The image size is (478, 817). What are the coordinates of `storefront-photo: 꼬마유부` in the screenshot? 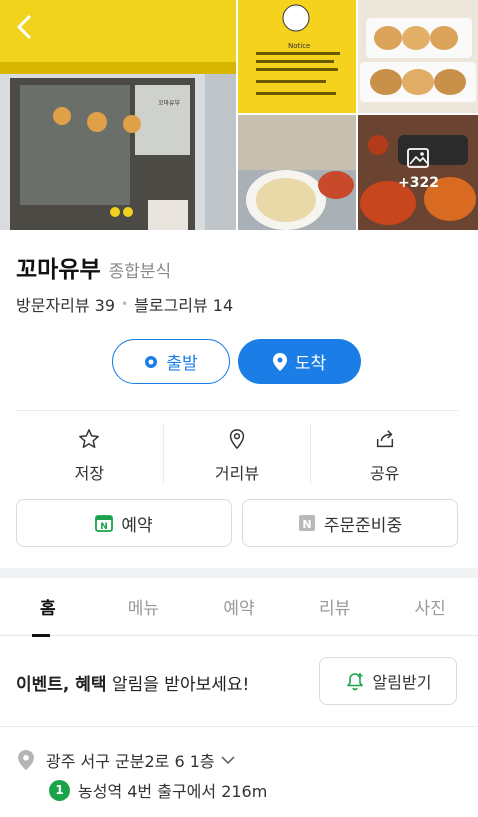 It's located at (118, 115).